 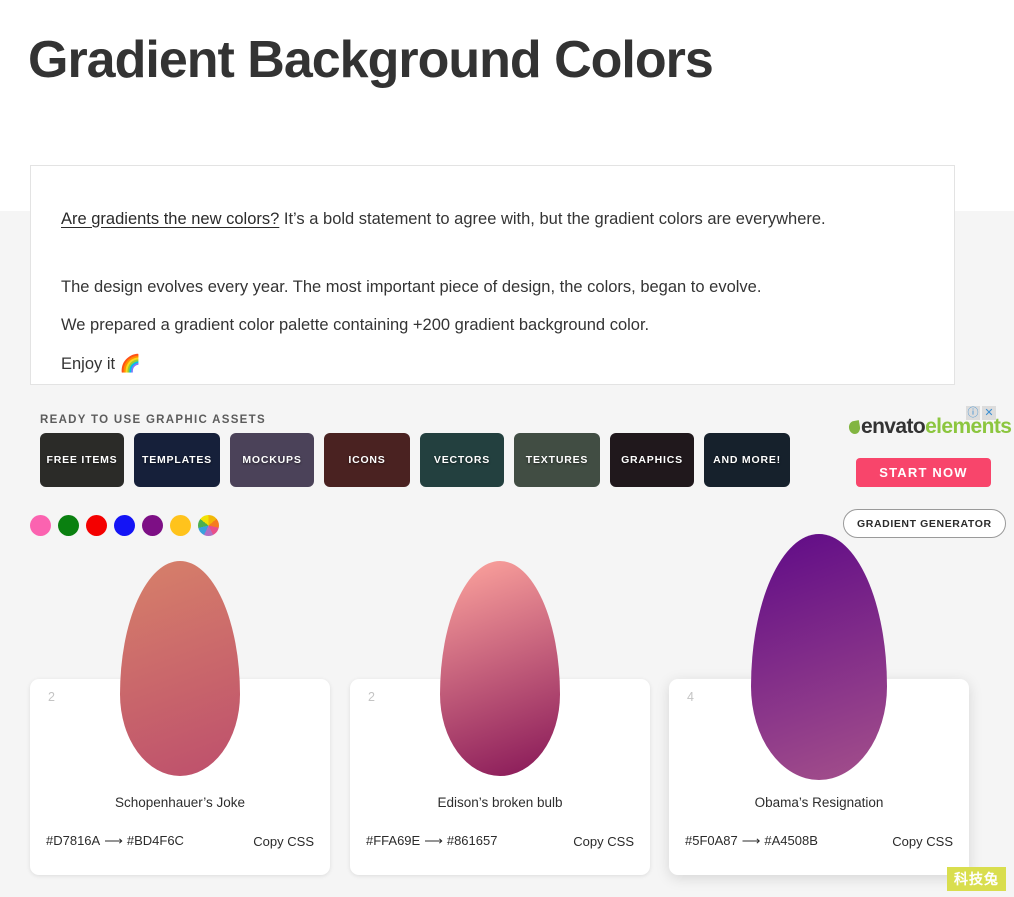 What do you see at coordinates (208, 525) in the screenshot?
I see `color-filter-multicolor` at bounding box center [208, 525].